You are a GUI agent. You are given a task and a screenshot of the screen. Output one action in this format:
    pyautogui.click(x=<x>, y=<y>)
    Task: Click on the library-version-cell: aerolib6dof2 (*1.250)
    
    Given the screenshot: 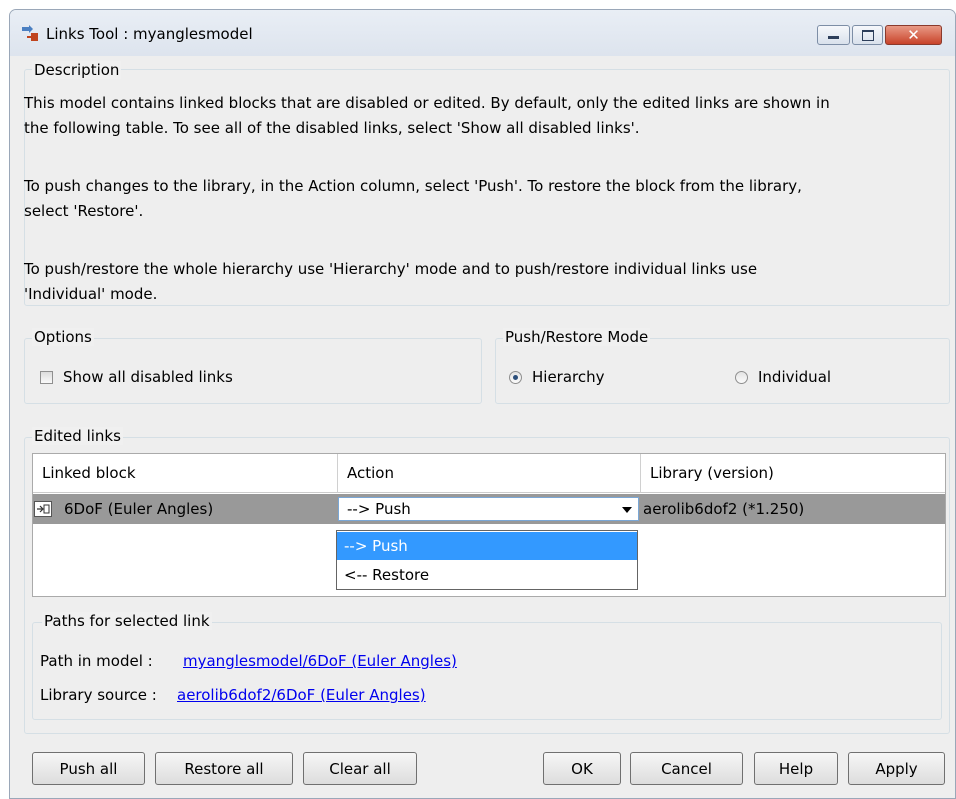 What is the action you would take?
    pyautogui.click(x=724, y=509)
    